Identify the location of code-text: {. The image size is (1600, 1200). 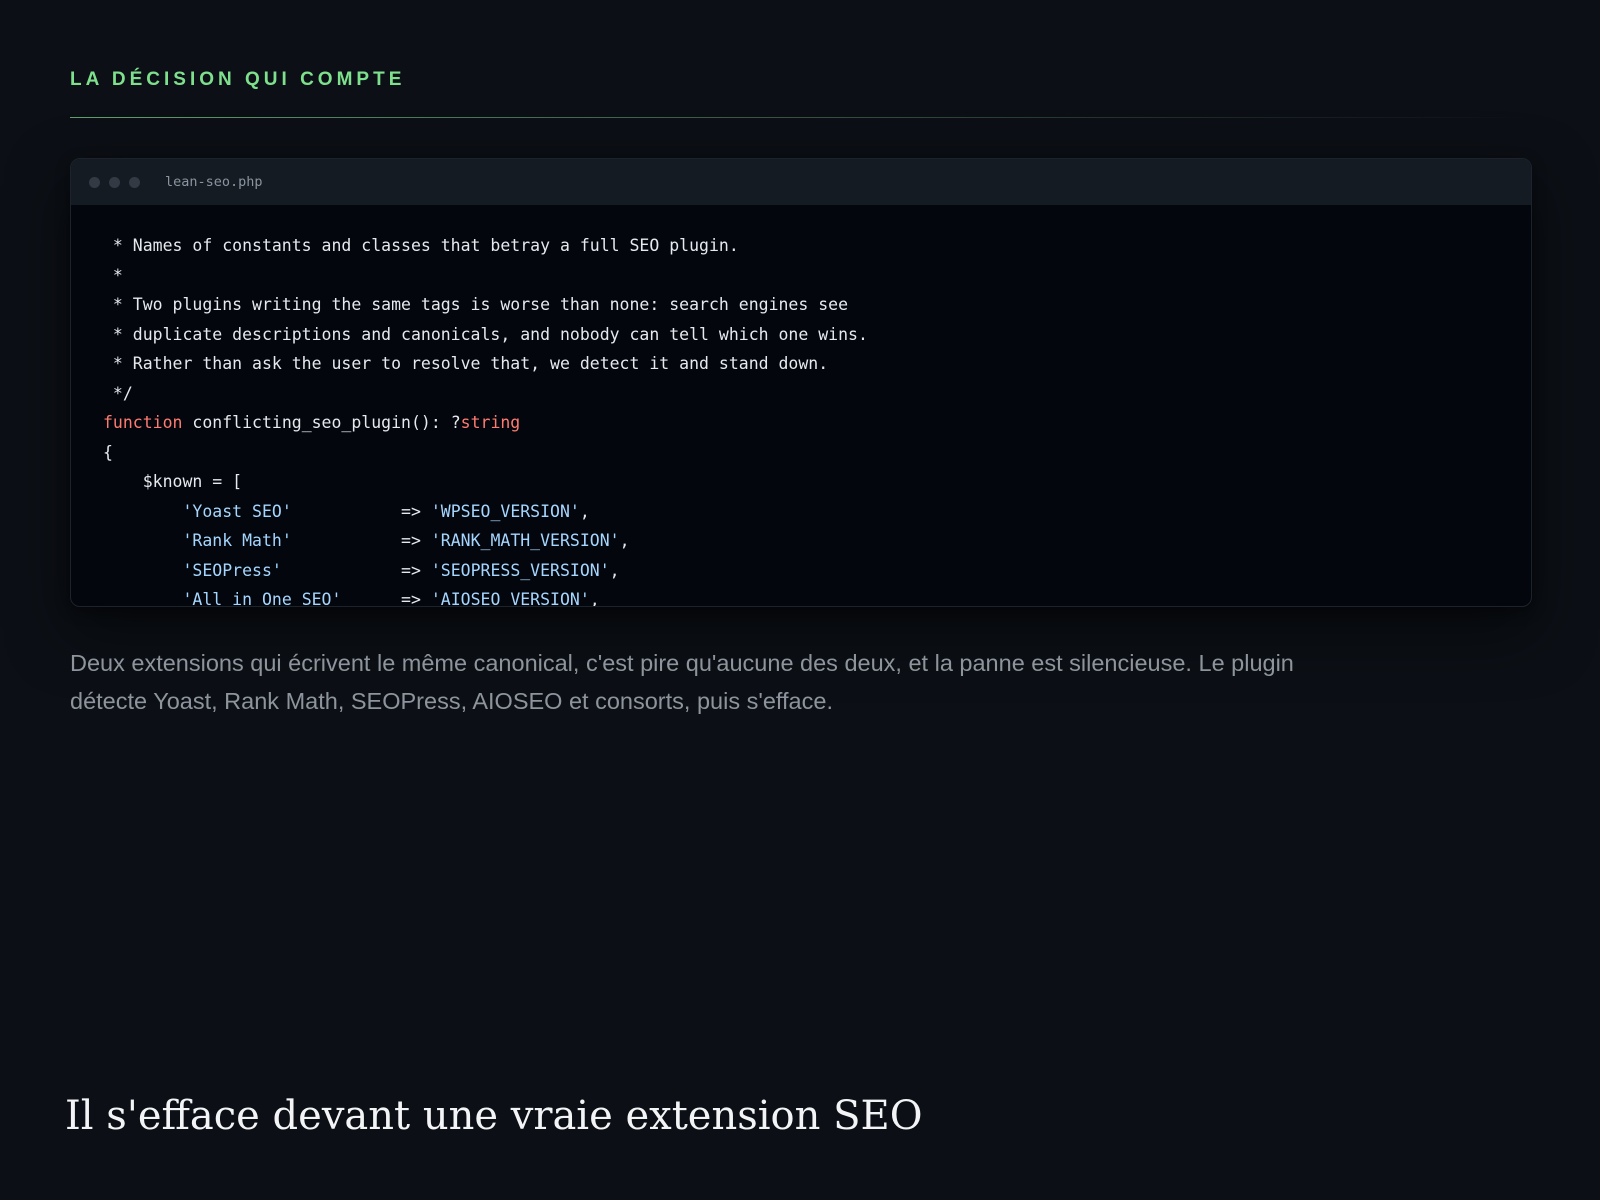
(108, 452).